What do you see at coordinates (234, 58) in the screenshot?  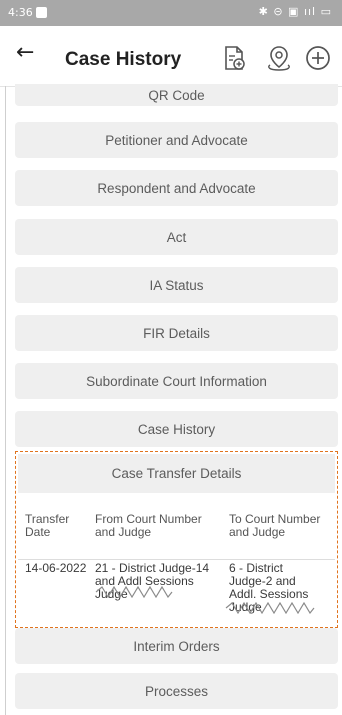 I see `document-add-icon` at bounding box center [234, 58].